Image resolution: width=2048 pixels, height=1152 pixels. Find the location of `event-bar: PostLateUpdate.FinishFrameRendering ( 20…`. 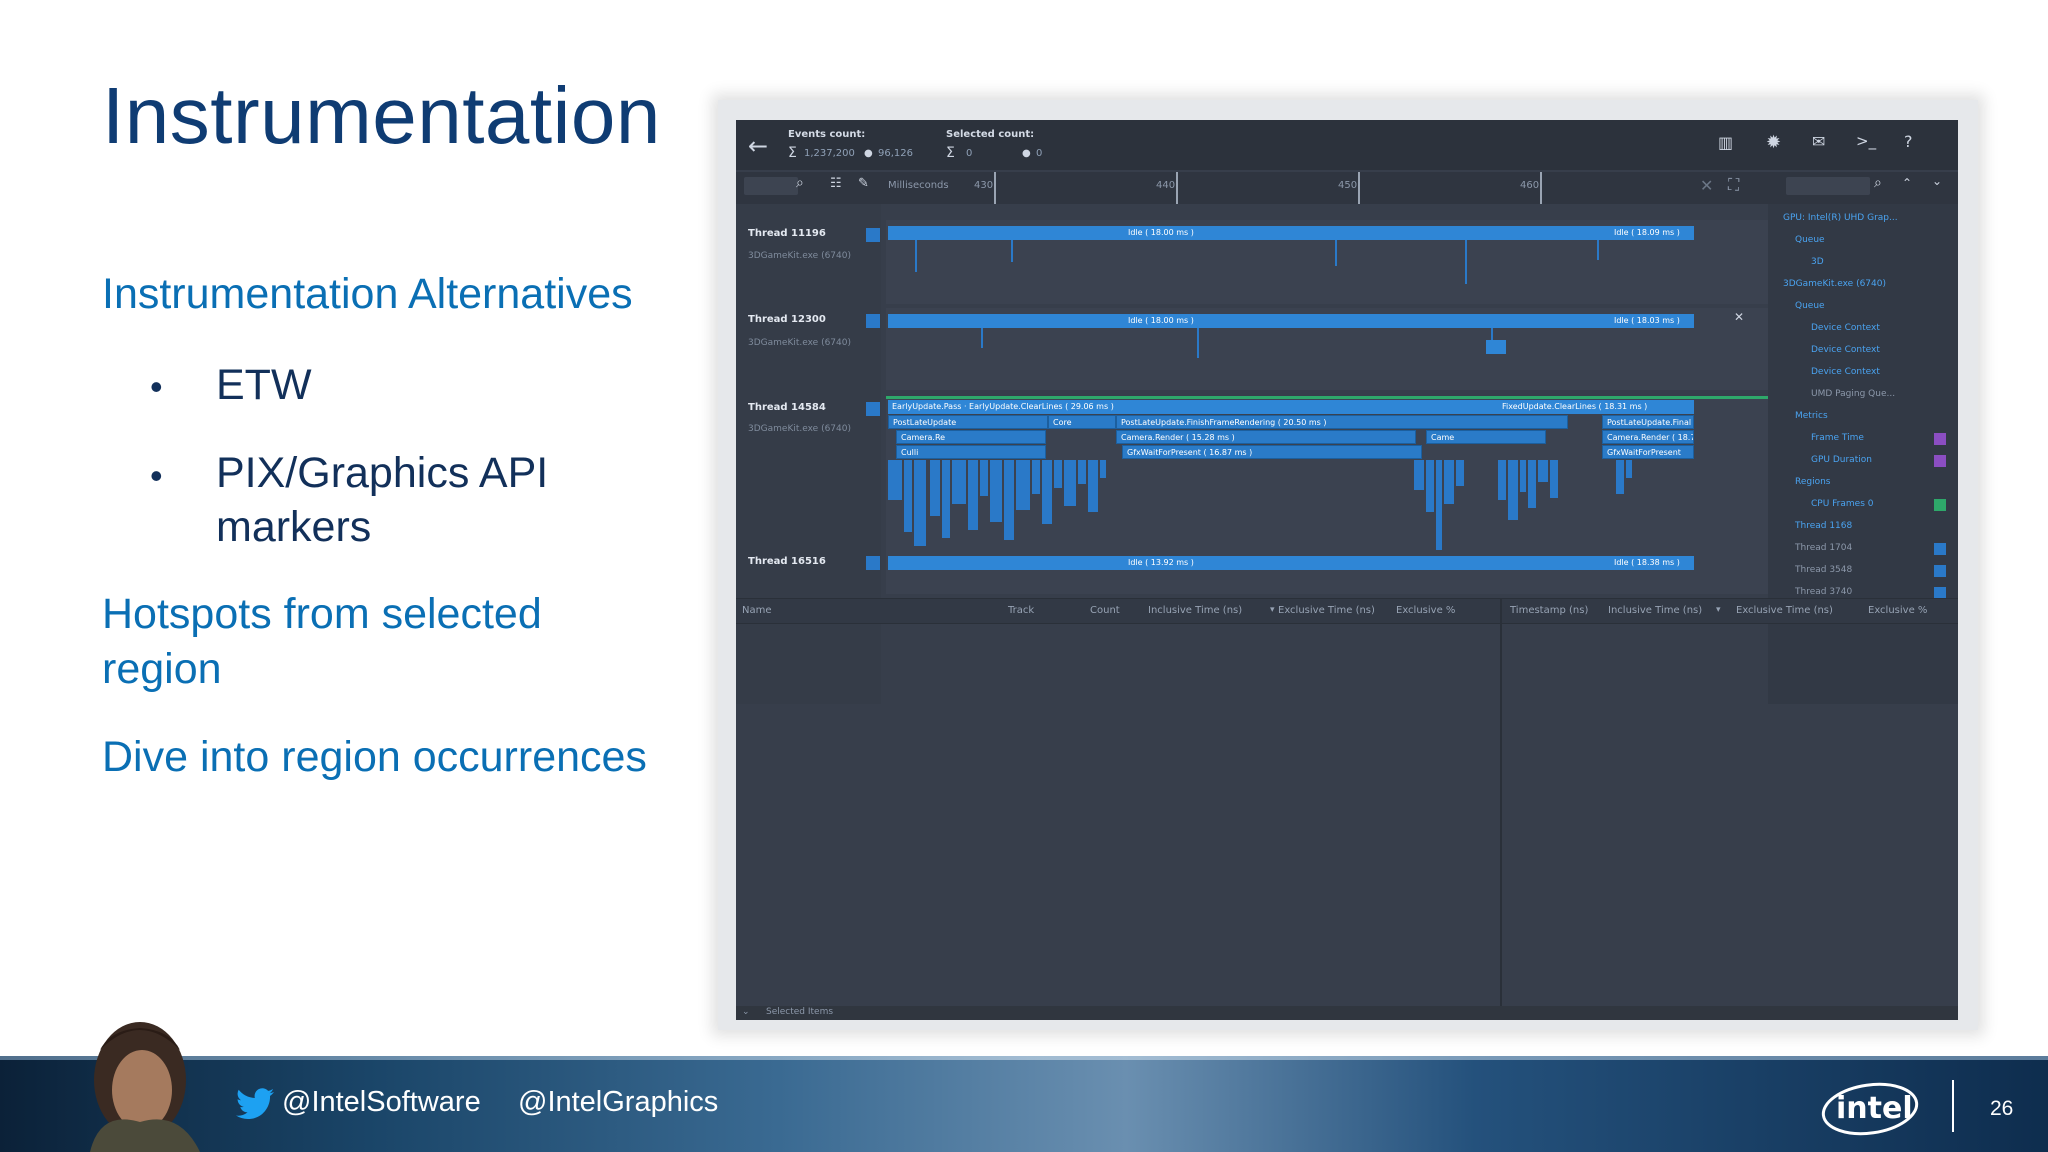

event-bar: PostLateUpdate.FinishFrameRendering ( 20… is located at coordinates (1342, 422).